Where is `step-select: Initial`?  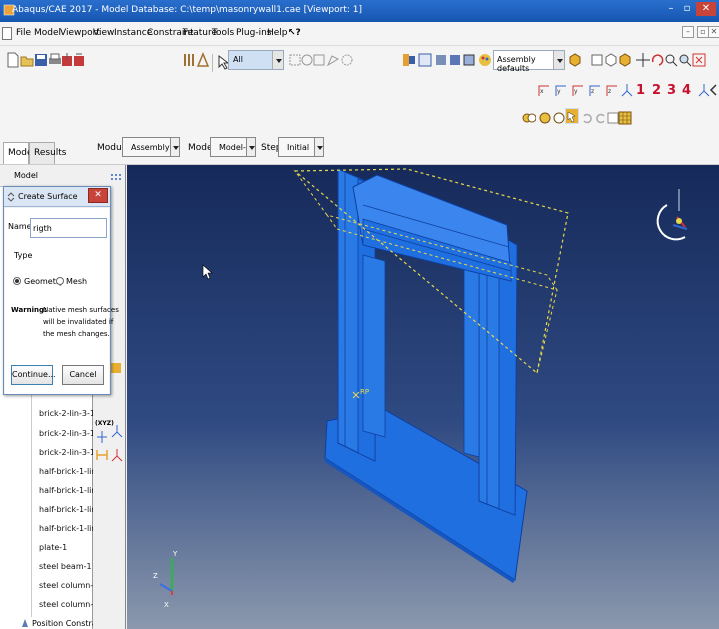 step-select: Initial is located at coordinates (301, 147).